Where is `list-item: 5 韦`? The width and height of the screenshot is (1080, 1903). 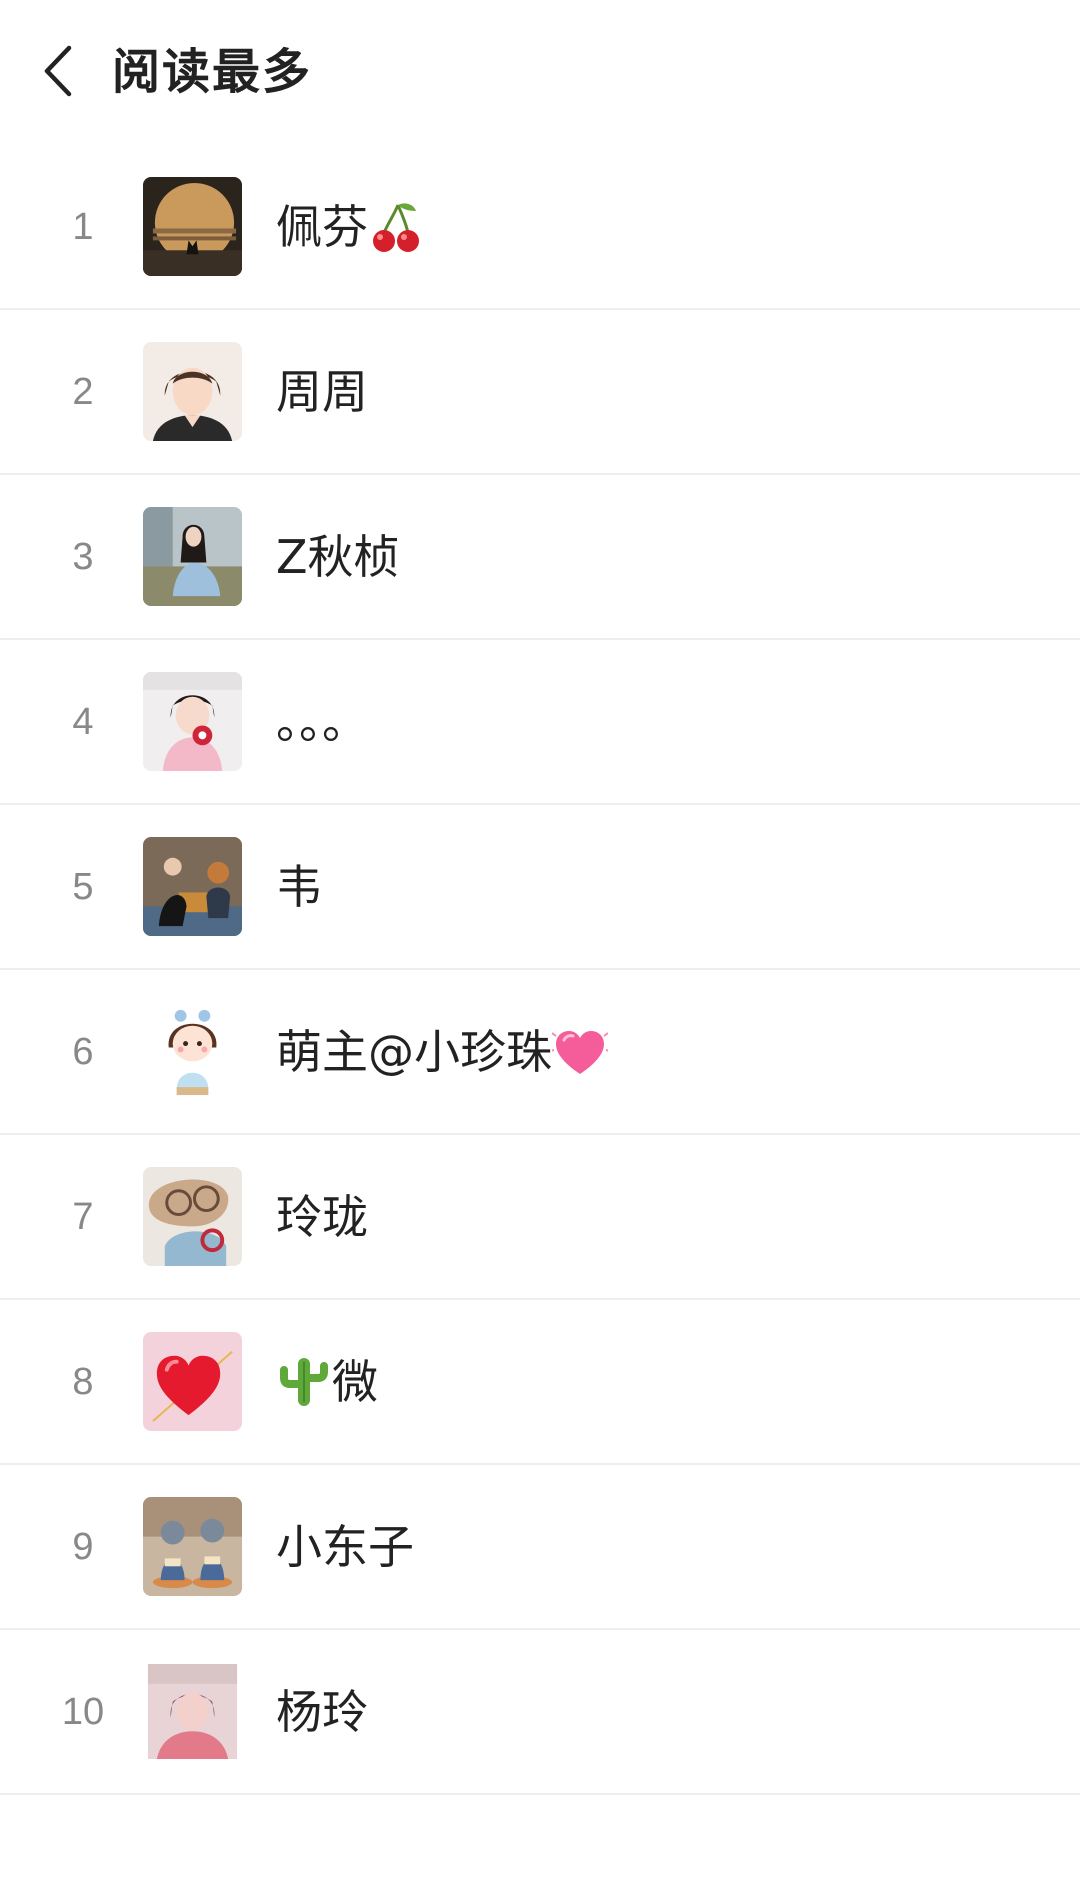 list-item: 5 韦 is located at coordinates (540, 887).